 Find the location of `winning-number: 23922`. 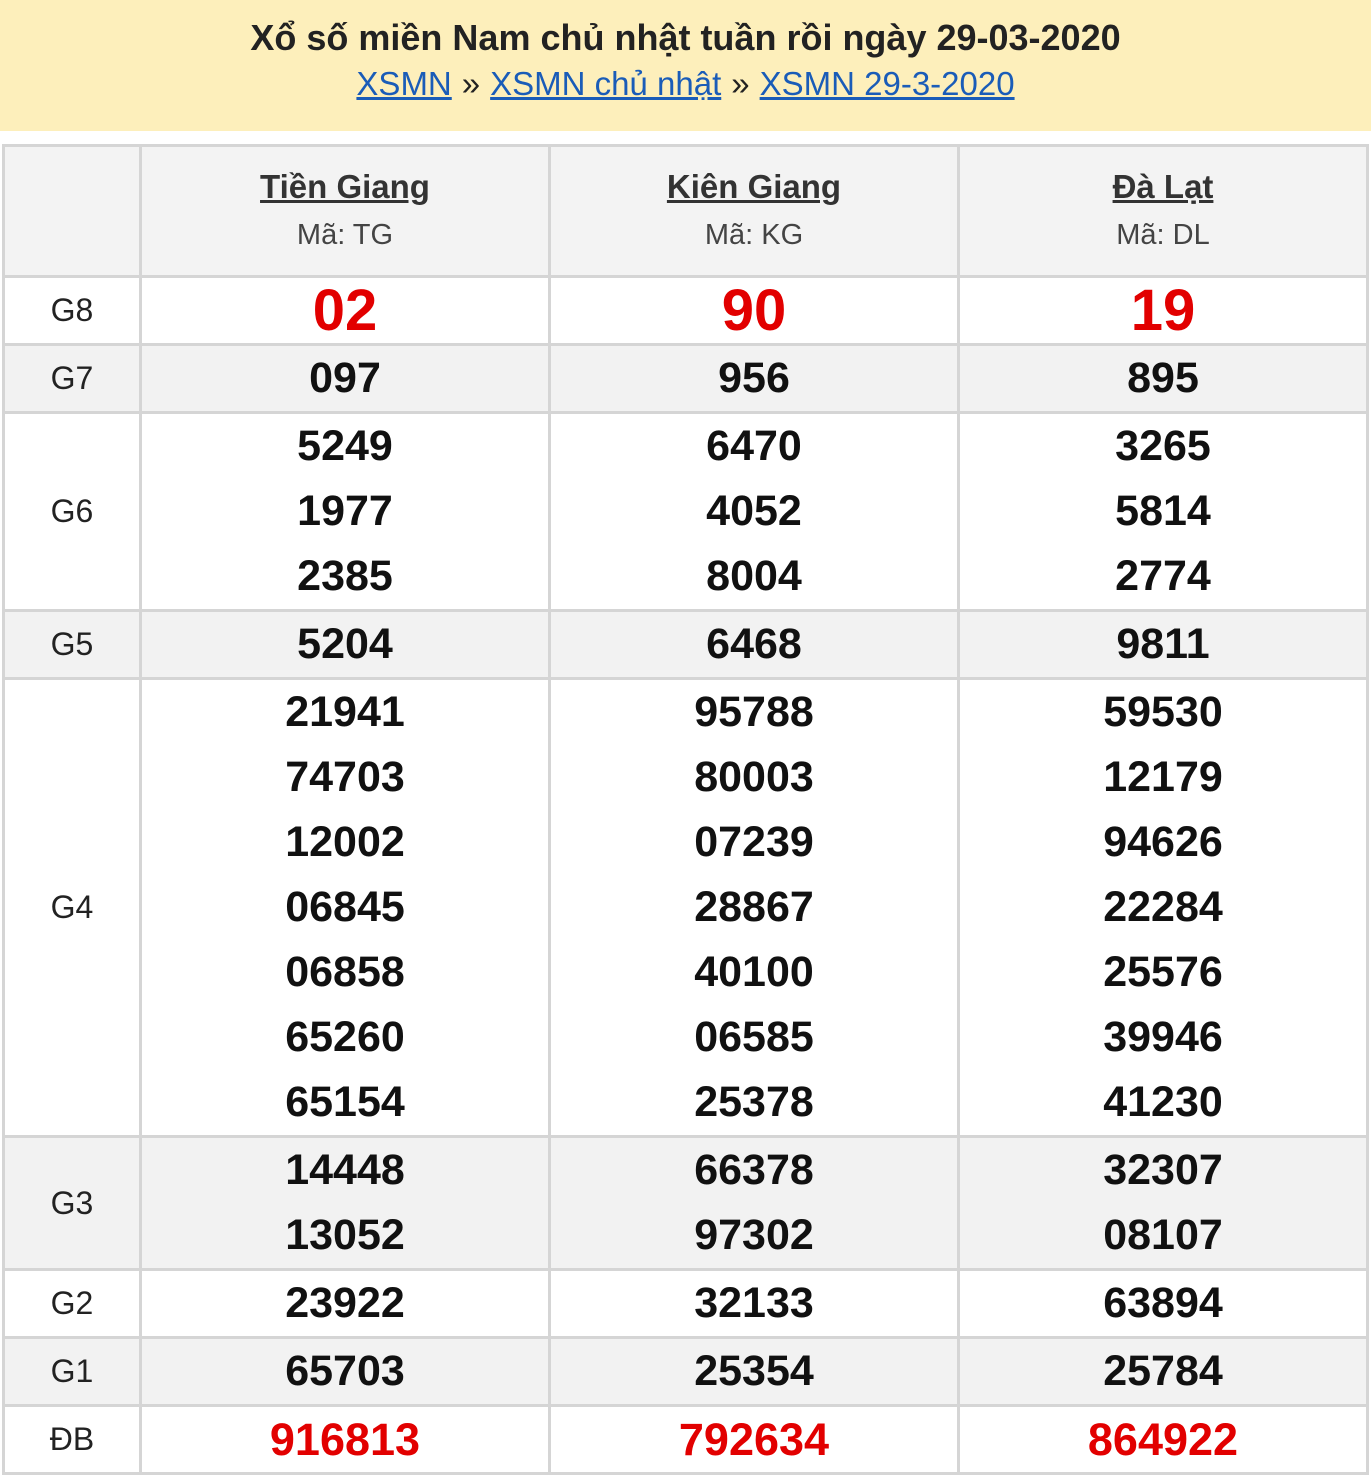

winning-number: 23922 is located at coordinates (345, 1303).